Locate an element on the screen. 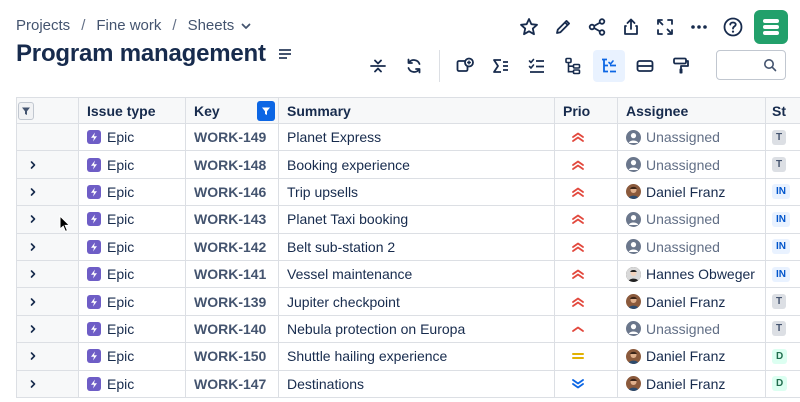 The height and width of the screenshot is (402, 800). edit-icon is located at coordinates (563, 27).